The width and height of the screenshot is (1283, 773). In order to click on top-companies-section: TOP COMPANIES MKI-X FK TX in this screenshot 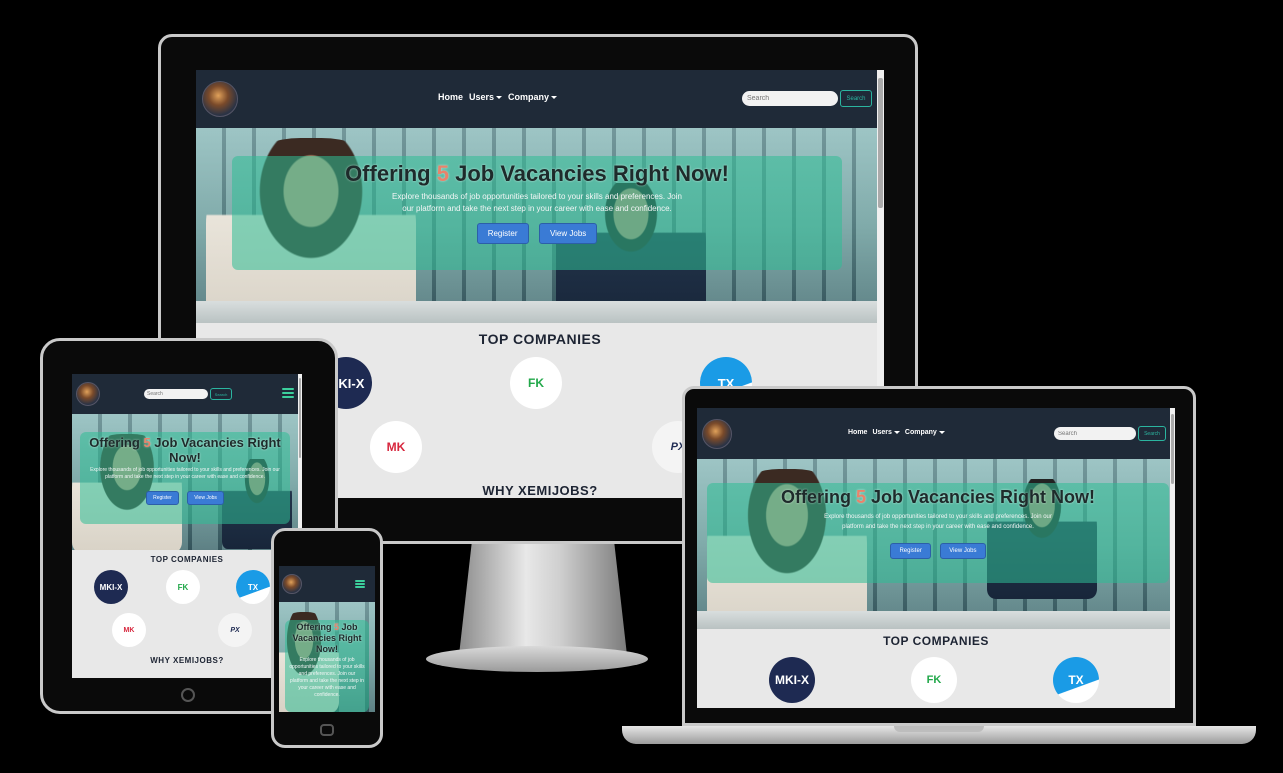, I will do `click(936, 668)`.